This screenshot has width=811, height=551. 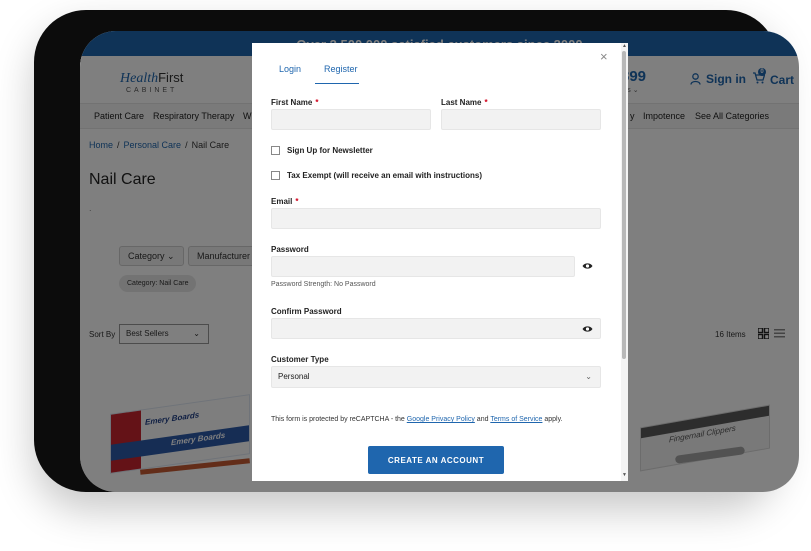 What do you see at coordinates (436, 328) in the screenshot?
I see `confirm-password-input` at bounding box center [436, 328].